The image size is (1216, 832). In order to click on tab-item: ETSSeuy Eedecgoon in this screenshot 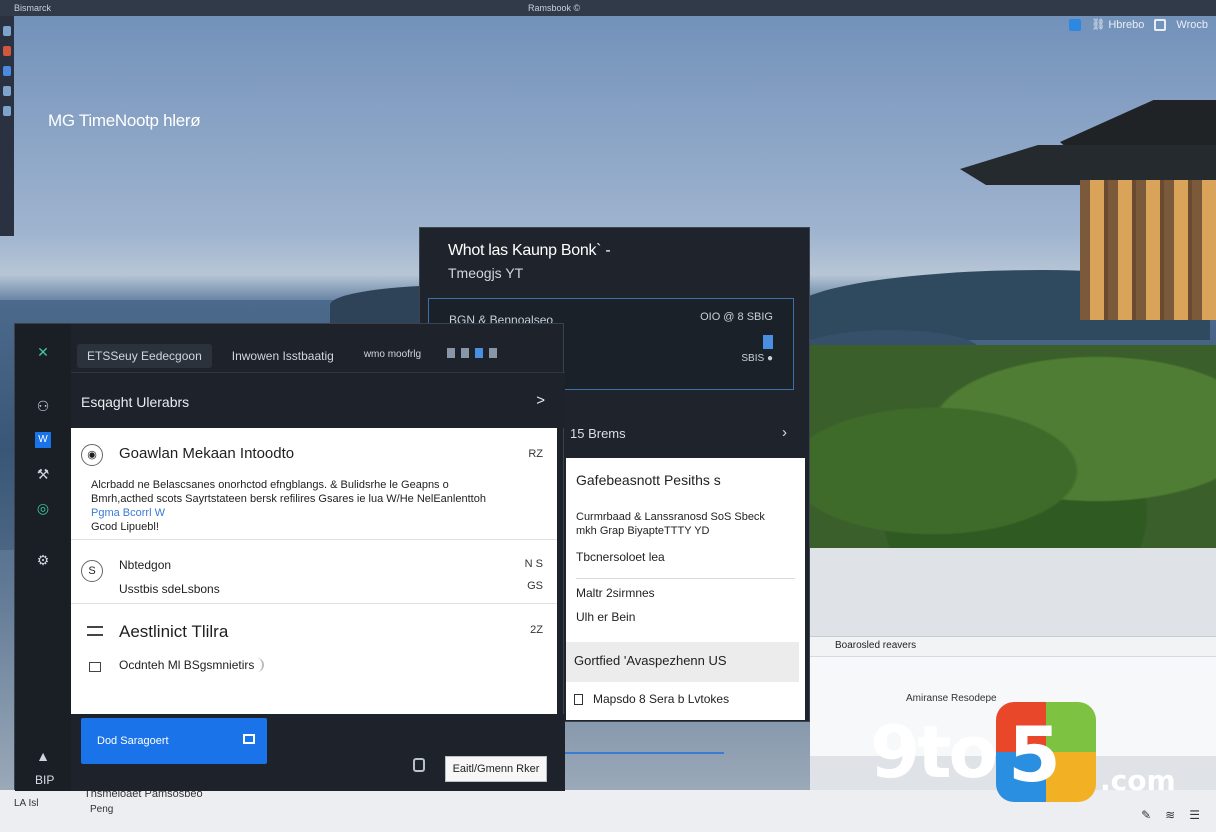, I will do `click(144, 356)`.